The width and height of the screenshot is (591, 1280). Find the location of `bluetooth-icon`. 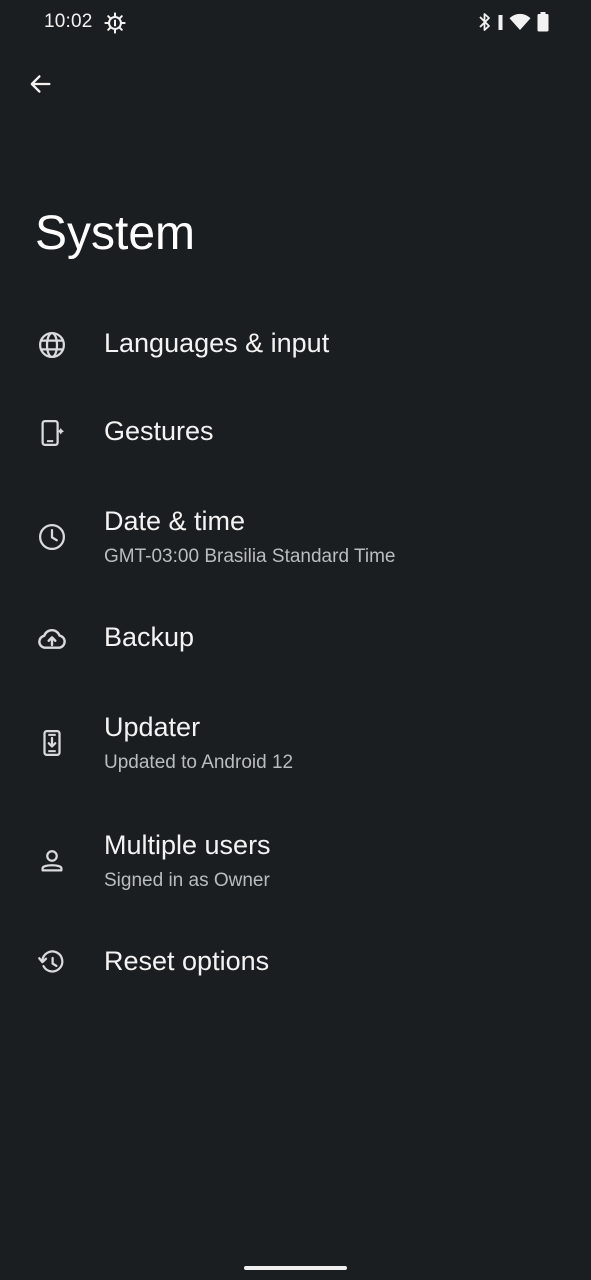

bluetooth-icon is located at coordinates (485, 22).